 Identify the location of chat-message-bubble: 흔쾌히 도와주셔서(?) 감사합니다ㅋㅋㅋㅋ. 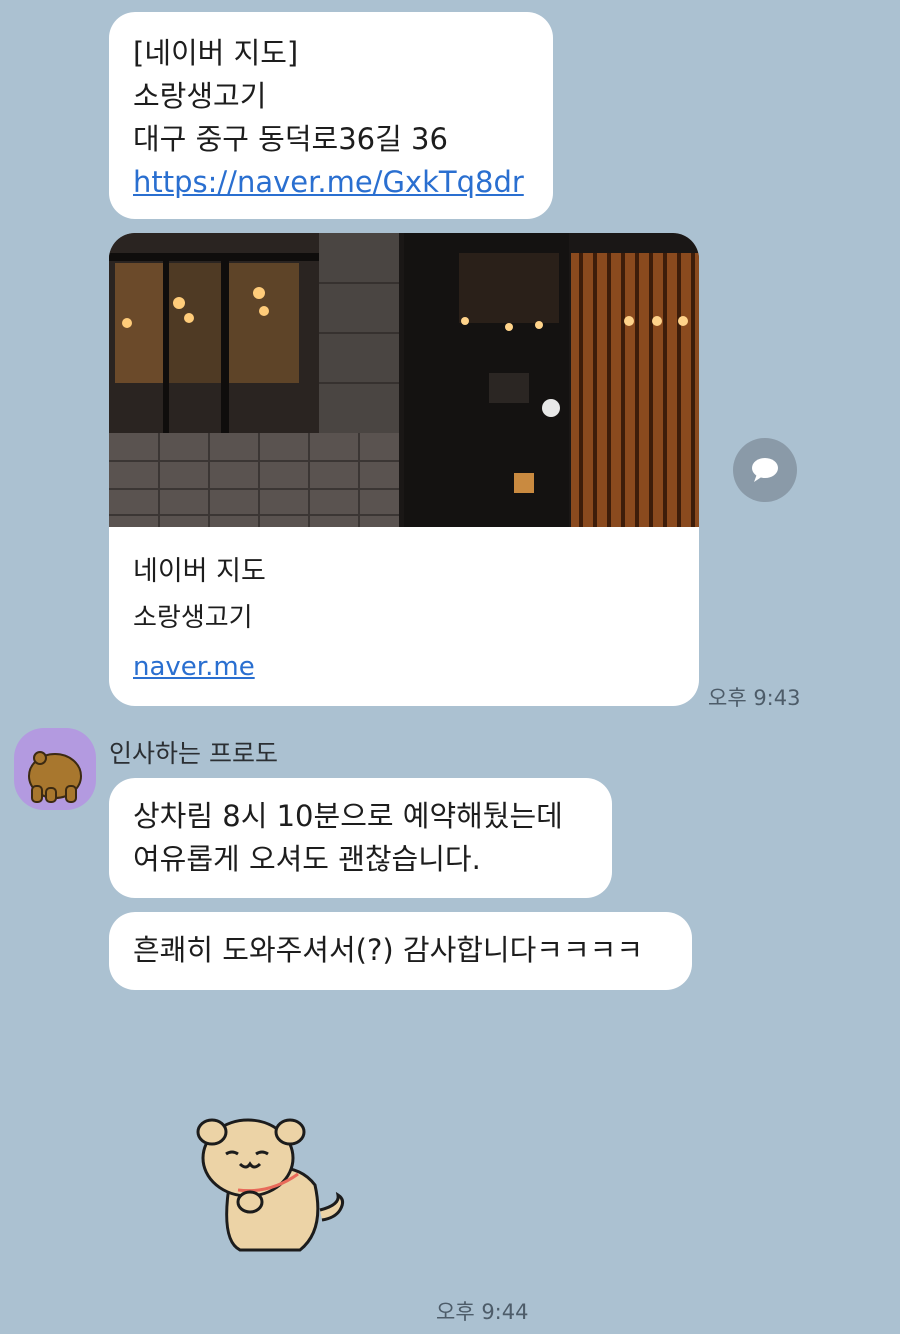
(400, 951).